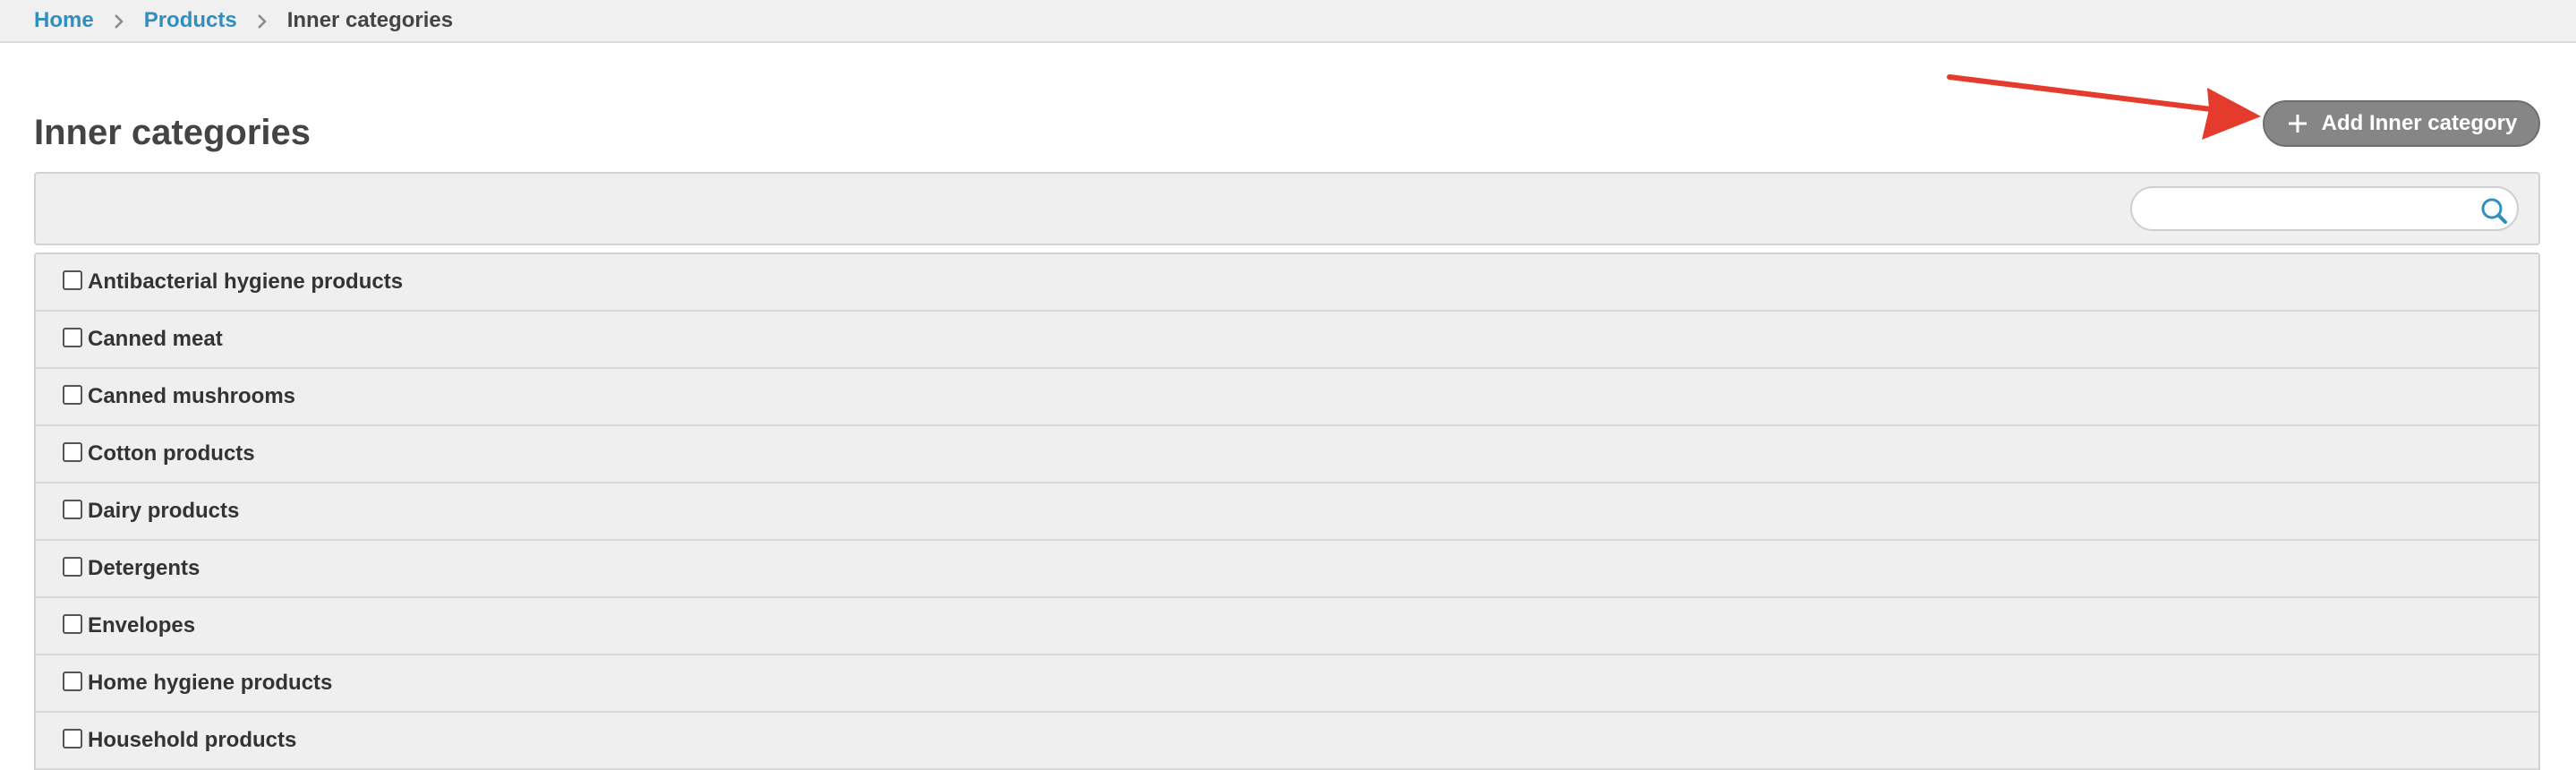  I want to click on list-item: Envelopes, so click(1287, 626).